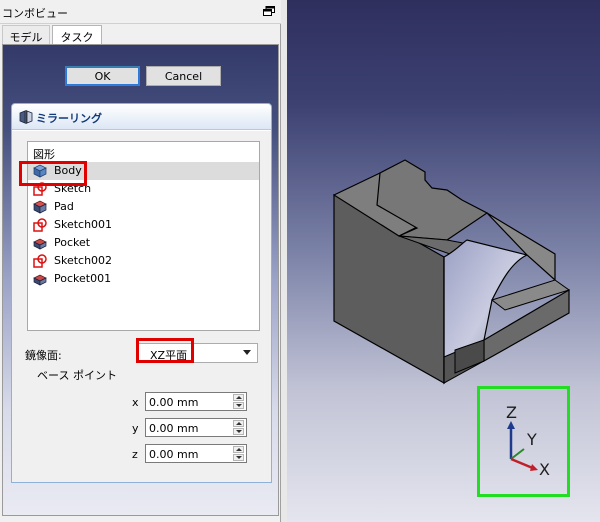 The width and height of the screenshot is (600, 522). I want to click on panel-title: コンボビュー, so click(35, 13).